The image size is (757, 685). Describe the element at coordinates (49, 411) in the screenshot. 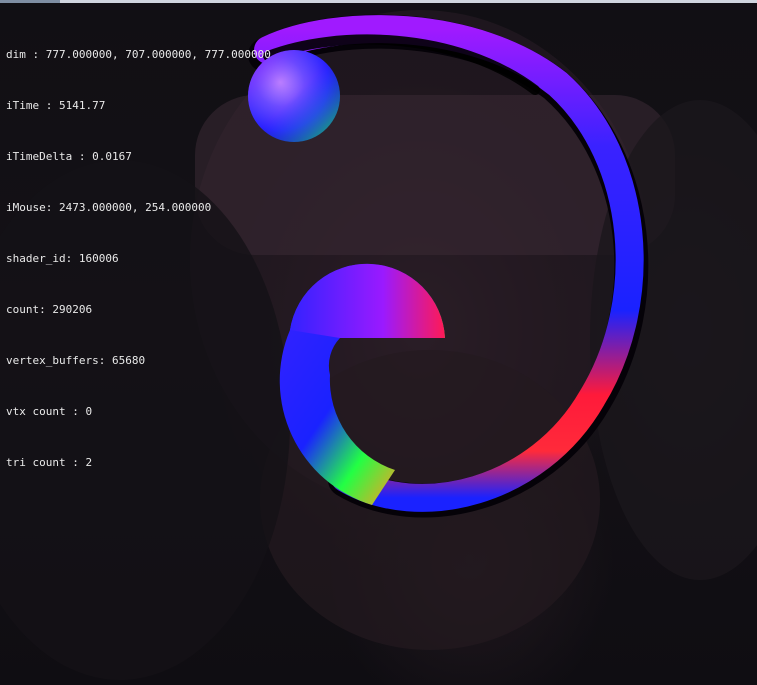

I see `overlay-vtx-count: vtx count : 0` at that location.